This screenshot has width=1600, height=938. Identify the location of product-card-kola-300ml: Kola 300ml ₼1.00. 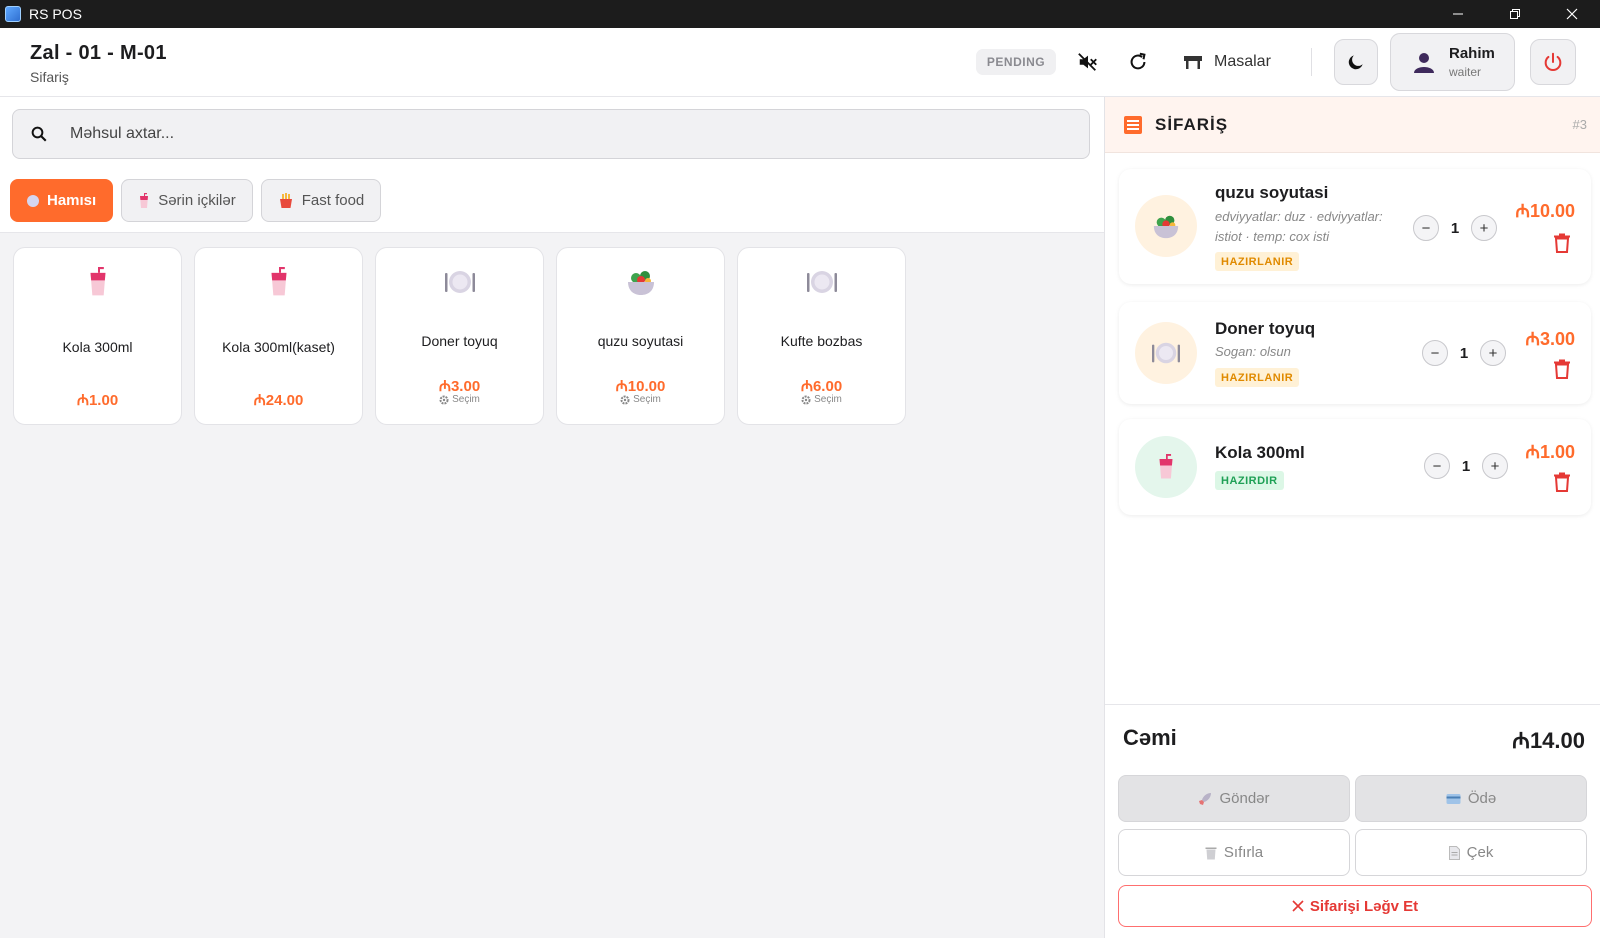
(97, 336).